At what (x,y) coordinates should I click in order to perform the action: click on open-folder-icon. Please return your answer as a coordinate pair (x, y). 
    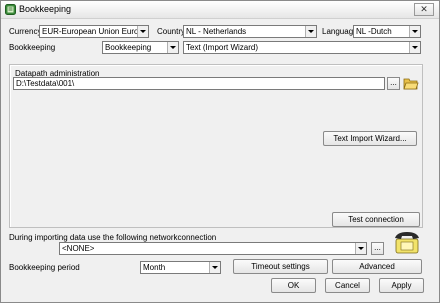
    Looking at the image, I should click on (411, 83).